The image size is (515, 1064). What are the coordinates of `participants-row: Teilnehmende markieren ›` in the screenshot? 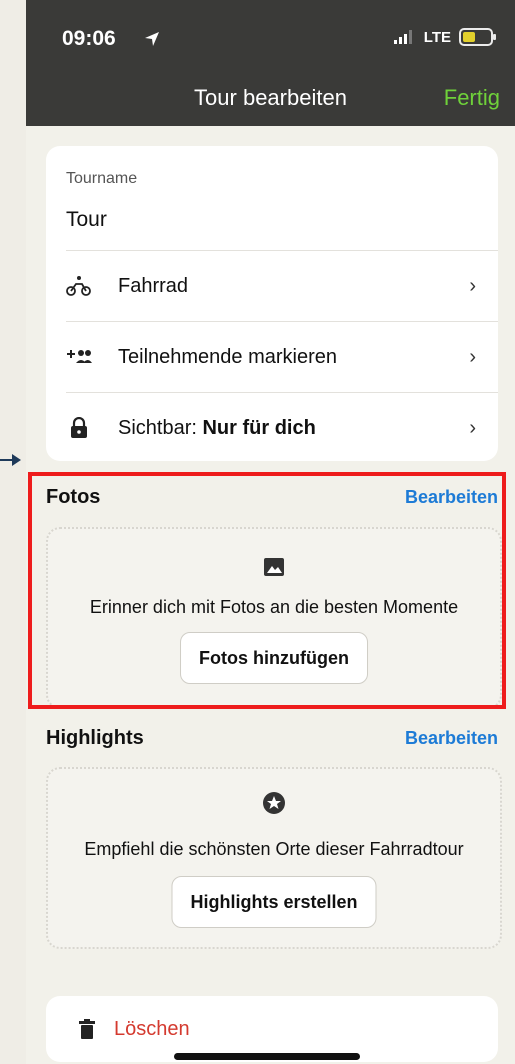 It's located at (272, 357).